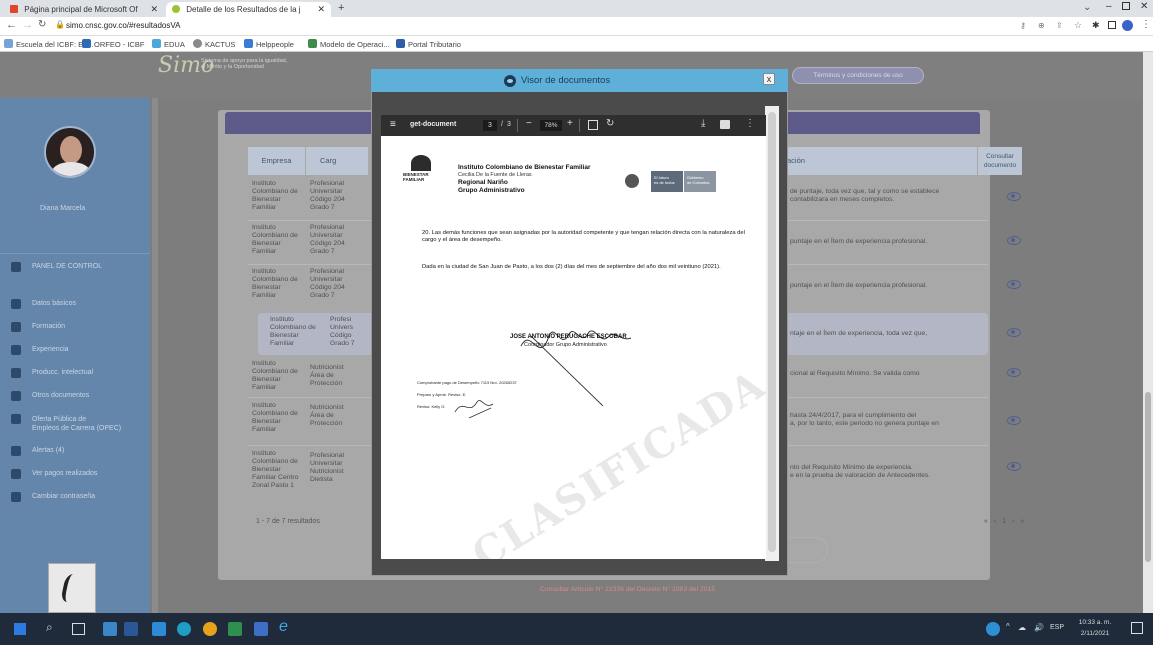 This screenshot has width=1153, height=645. What do you see at coordinates (1041, 25) in the screenshot?
I see `zoom-icon: ⊕` at bounding box center [1041, 25].